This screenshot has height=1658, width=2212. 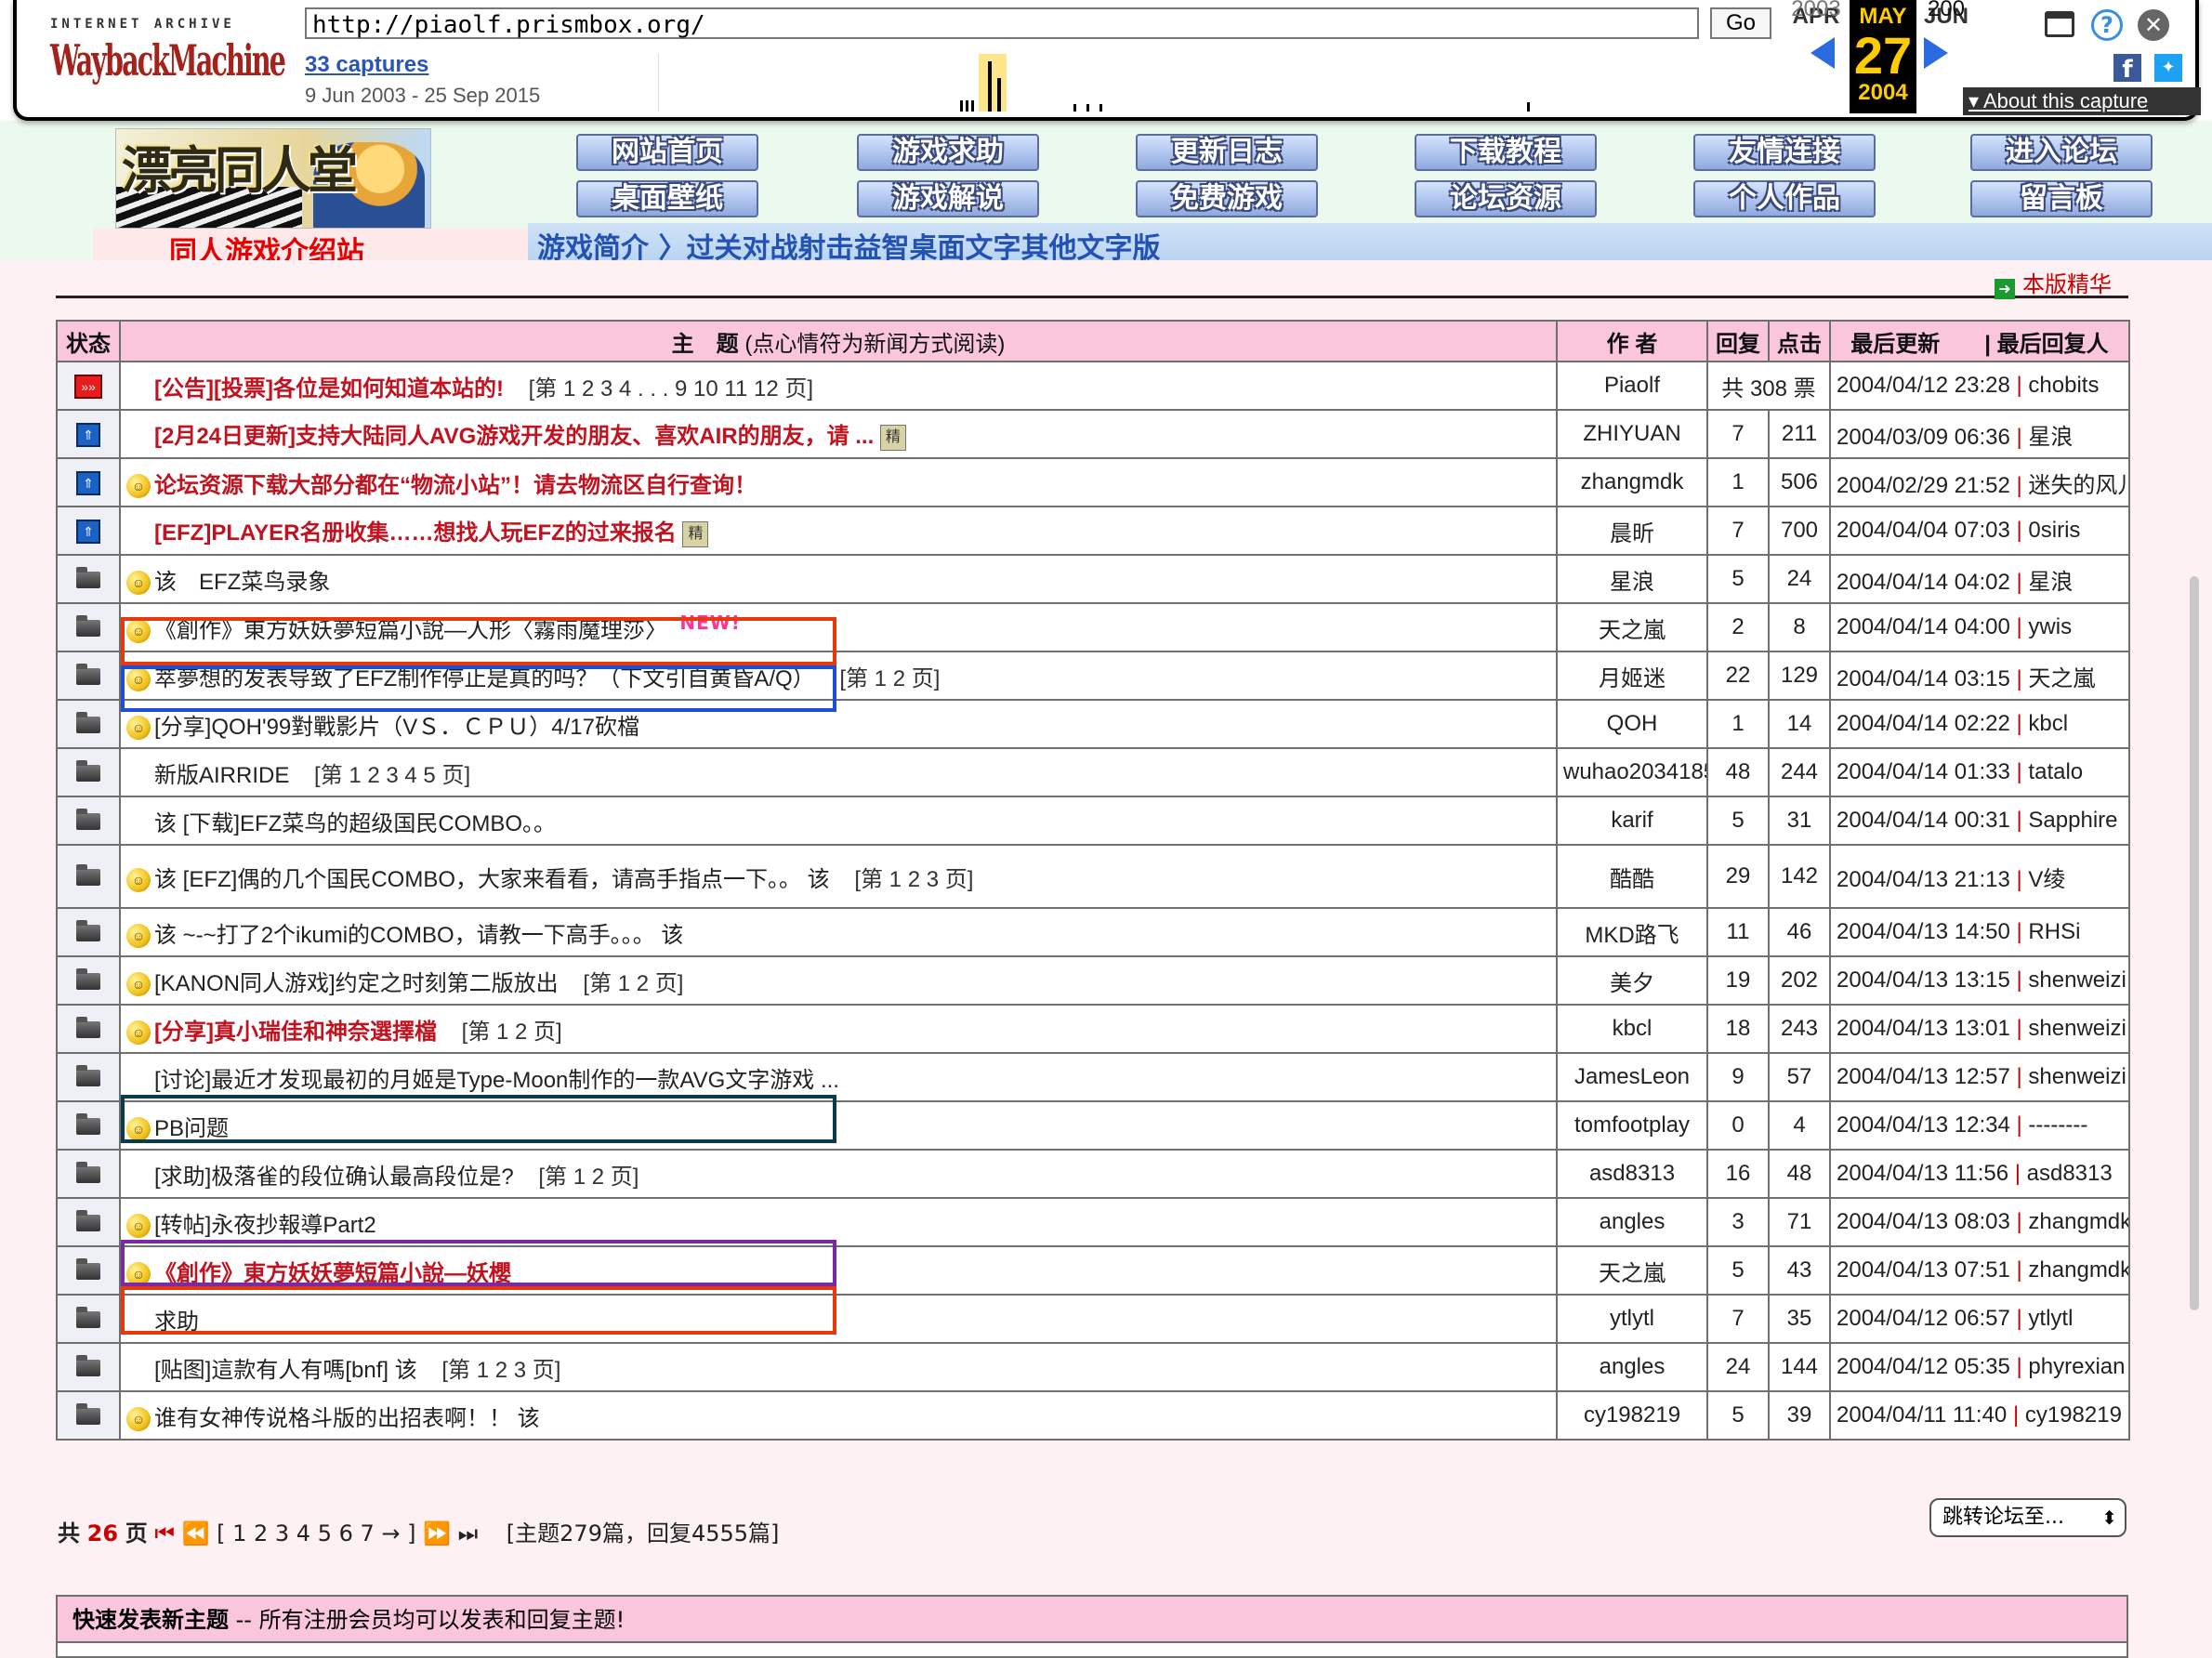 What do you see at coordinates (1227, 152) in the screenshot?
I see `nav-button: 更新日志` at bounding box center [1227, 152].